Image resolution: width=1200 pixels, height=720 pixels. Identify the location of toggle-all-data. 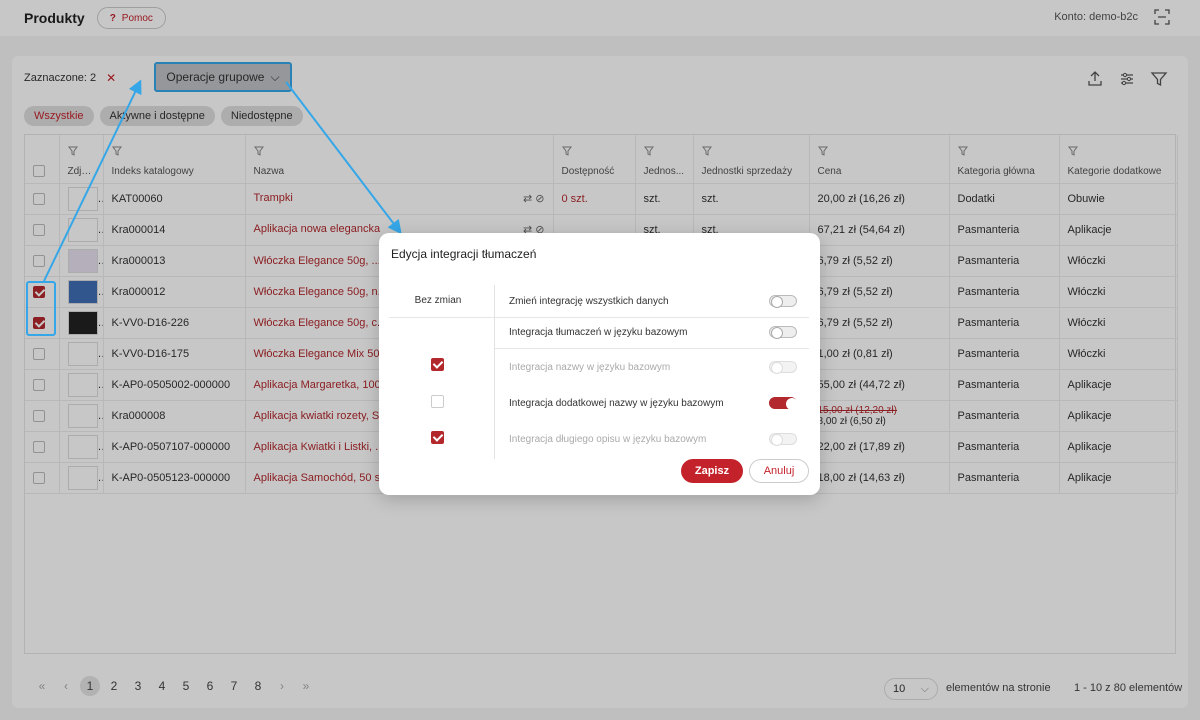
(783, 301).